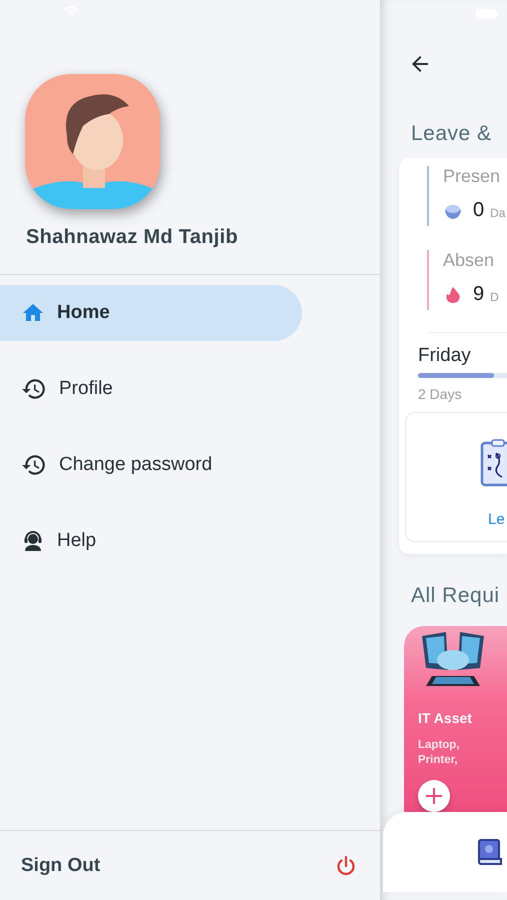  I want to click on section-title: All Requi, so click(456, 596).